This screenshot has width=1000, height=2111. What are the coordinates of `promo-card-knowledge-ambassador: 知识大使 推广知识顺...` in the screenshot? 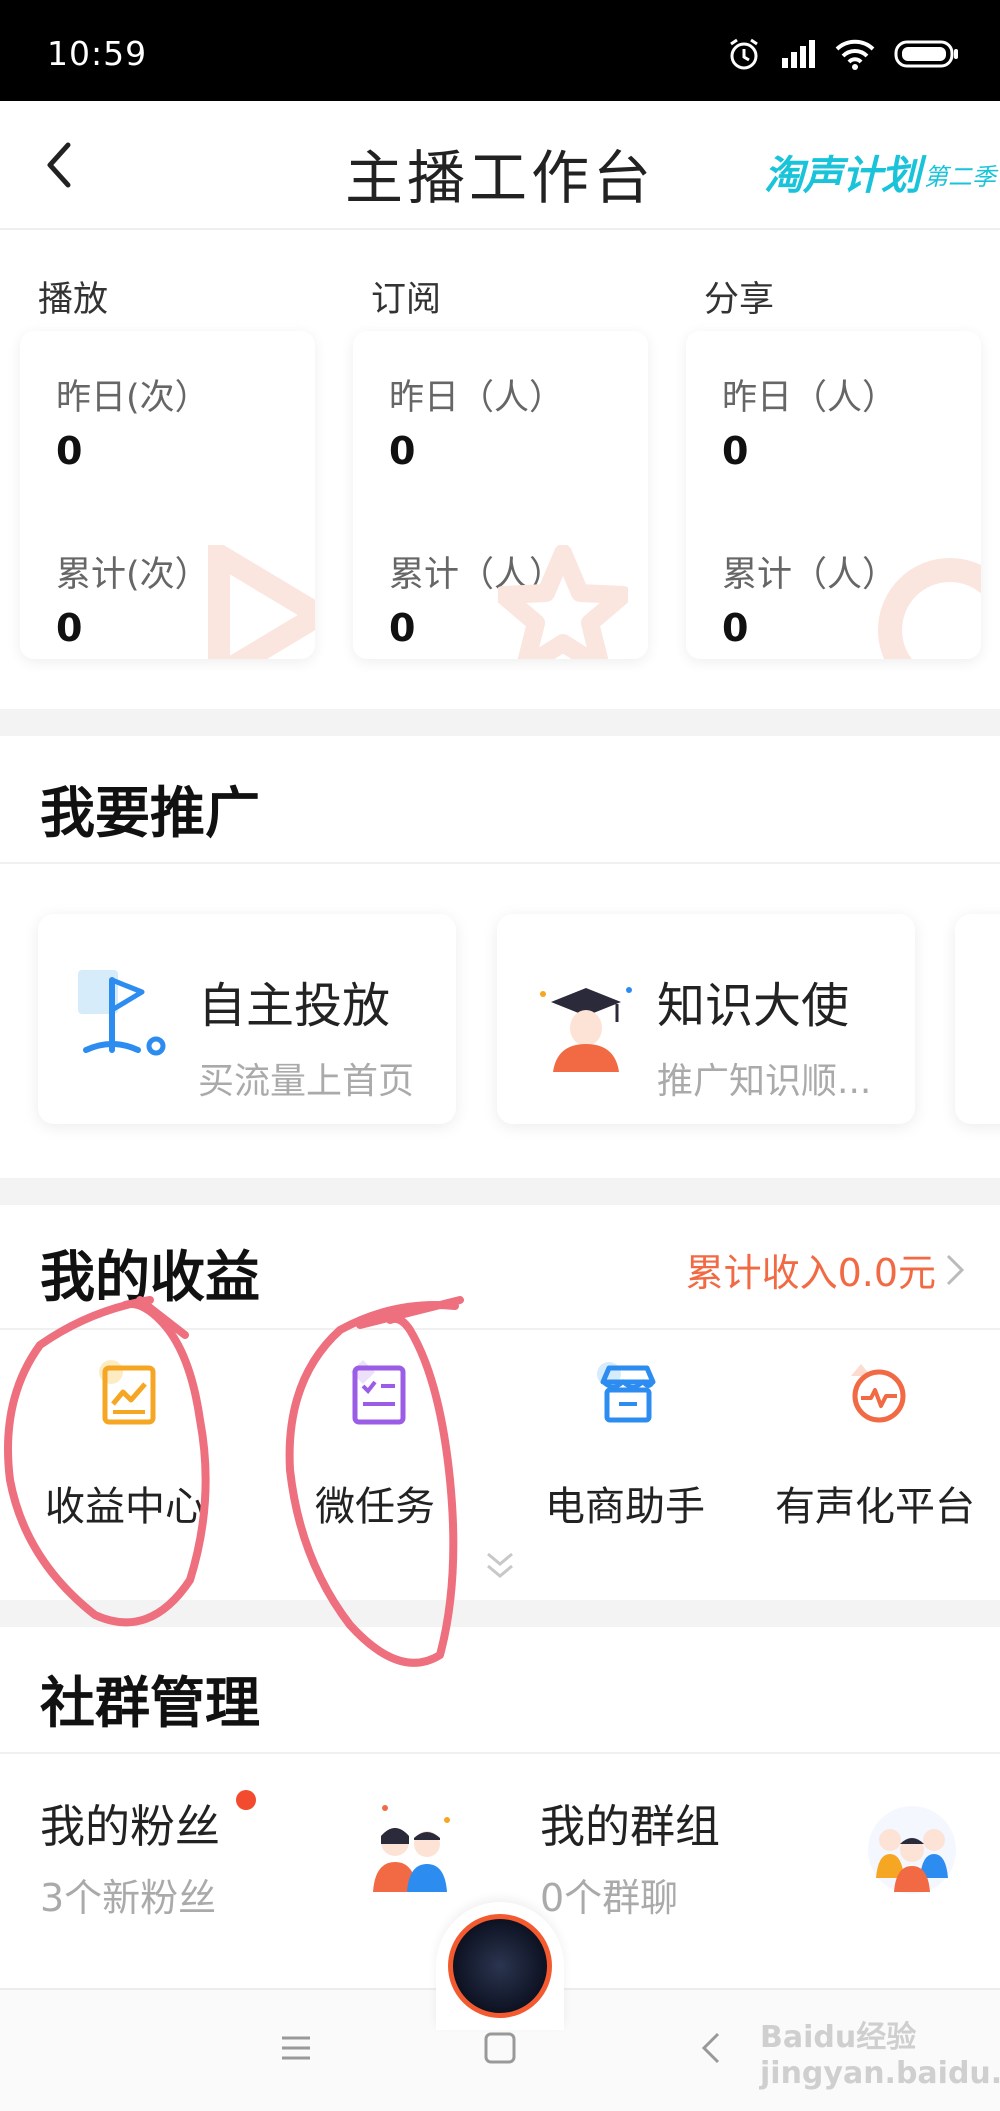 It's located at (706, 1019).